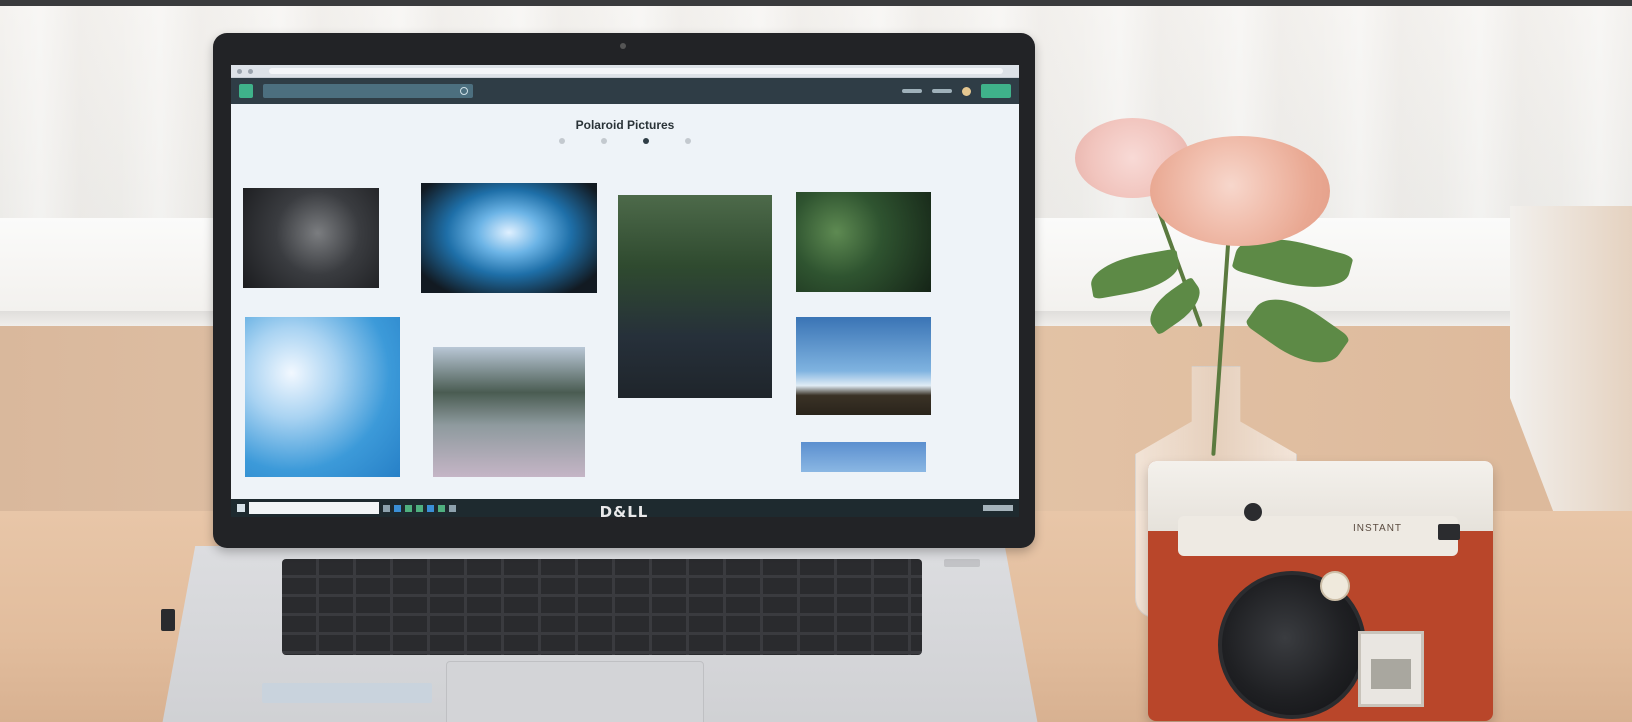 The height and width of the screenshot is (722, 1632). I want to click on gallery-photo-couple, so click(311, 238).